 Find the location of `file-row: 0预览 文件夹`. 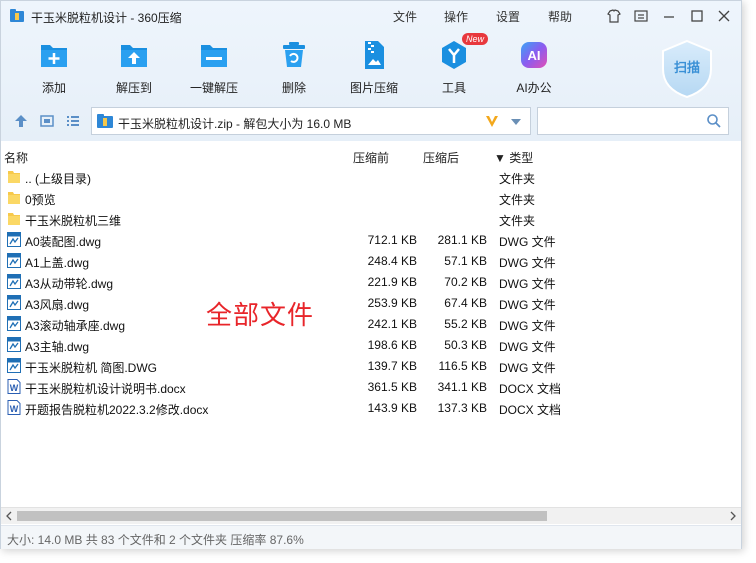

file-row: 0预览 文件夹 is located at coordinates (371, 197).